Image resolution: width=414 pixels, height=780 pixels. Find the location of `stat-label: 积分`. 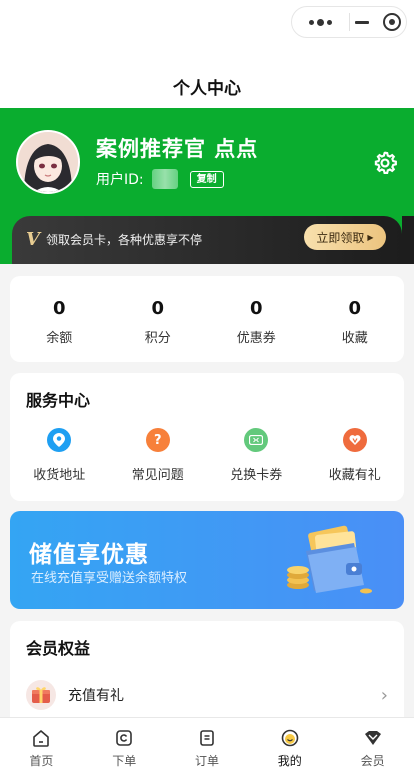

stat-label: 积分 is located at coordinates (157, 338).